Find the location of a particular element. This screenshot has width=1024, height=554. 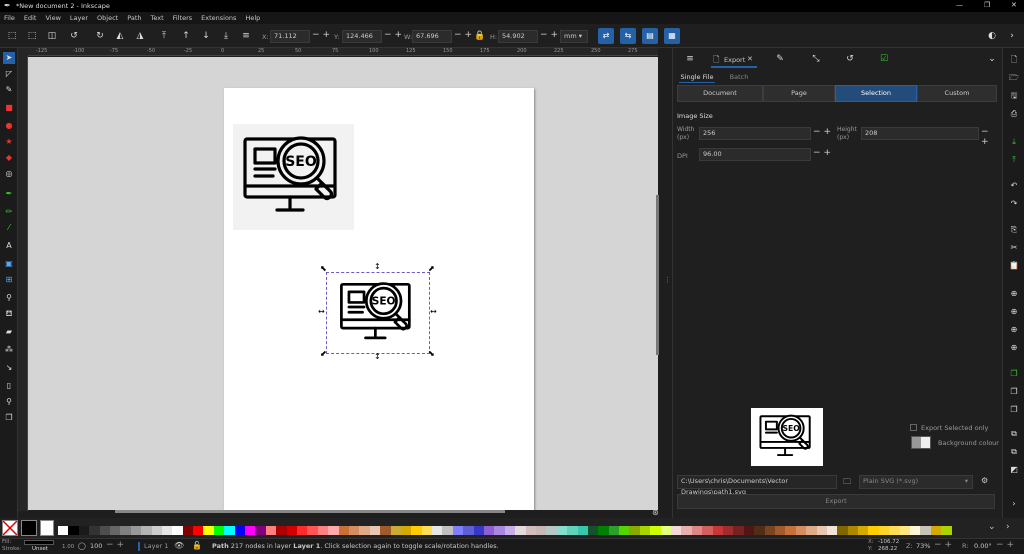

palette-scroll-icon: › is located at coordinates (1008, 527).